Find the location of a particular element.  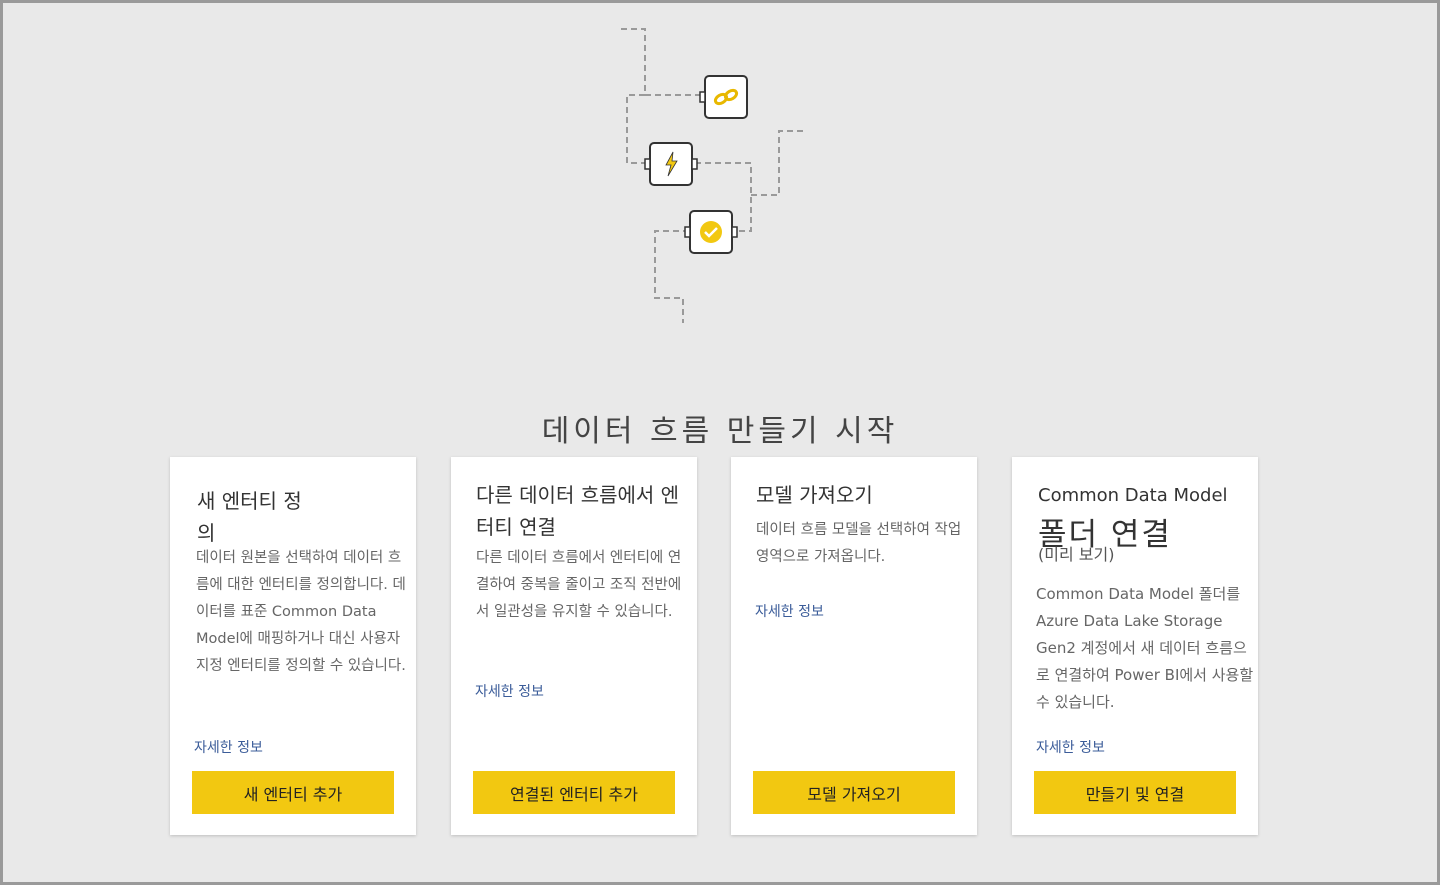

card-description: 데이터 흐름 모델을 선택하여 작업 영역으로 가져옵니다. is located at coordinates (859, 543).